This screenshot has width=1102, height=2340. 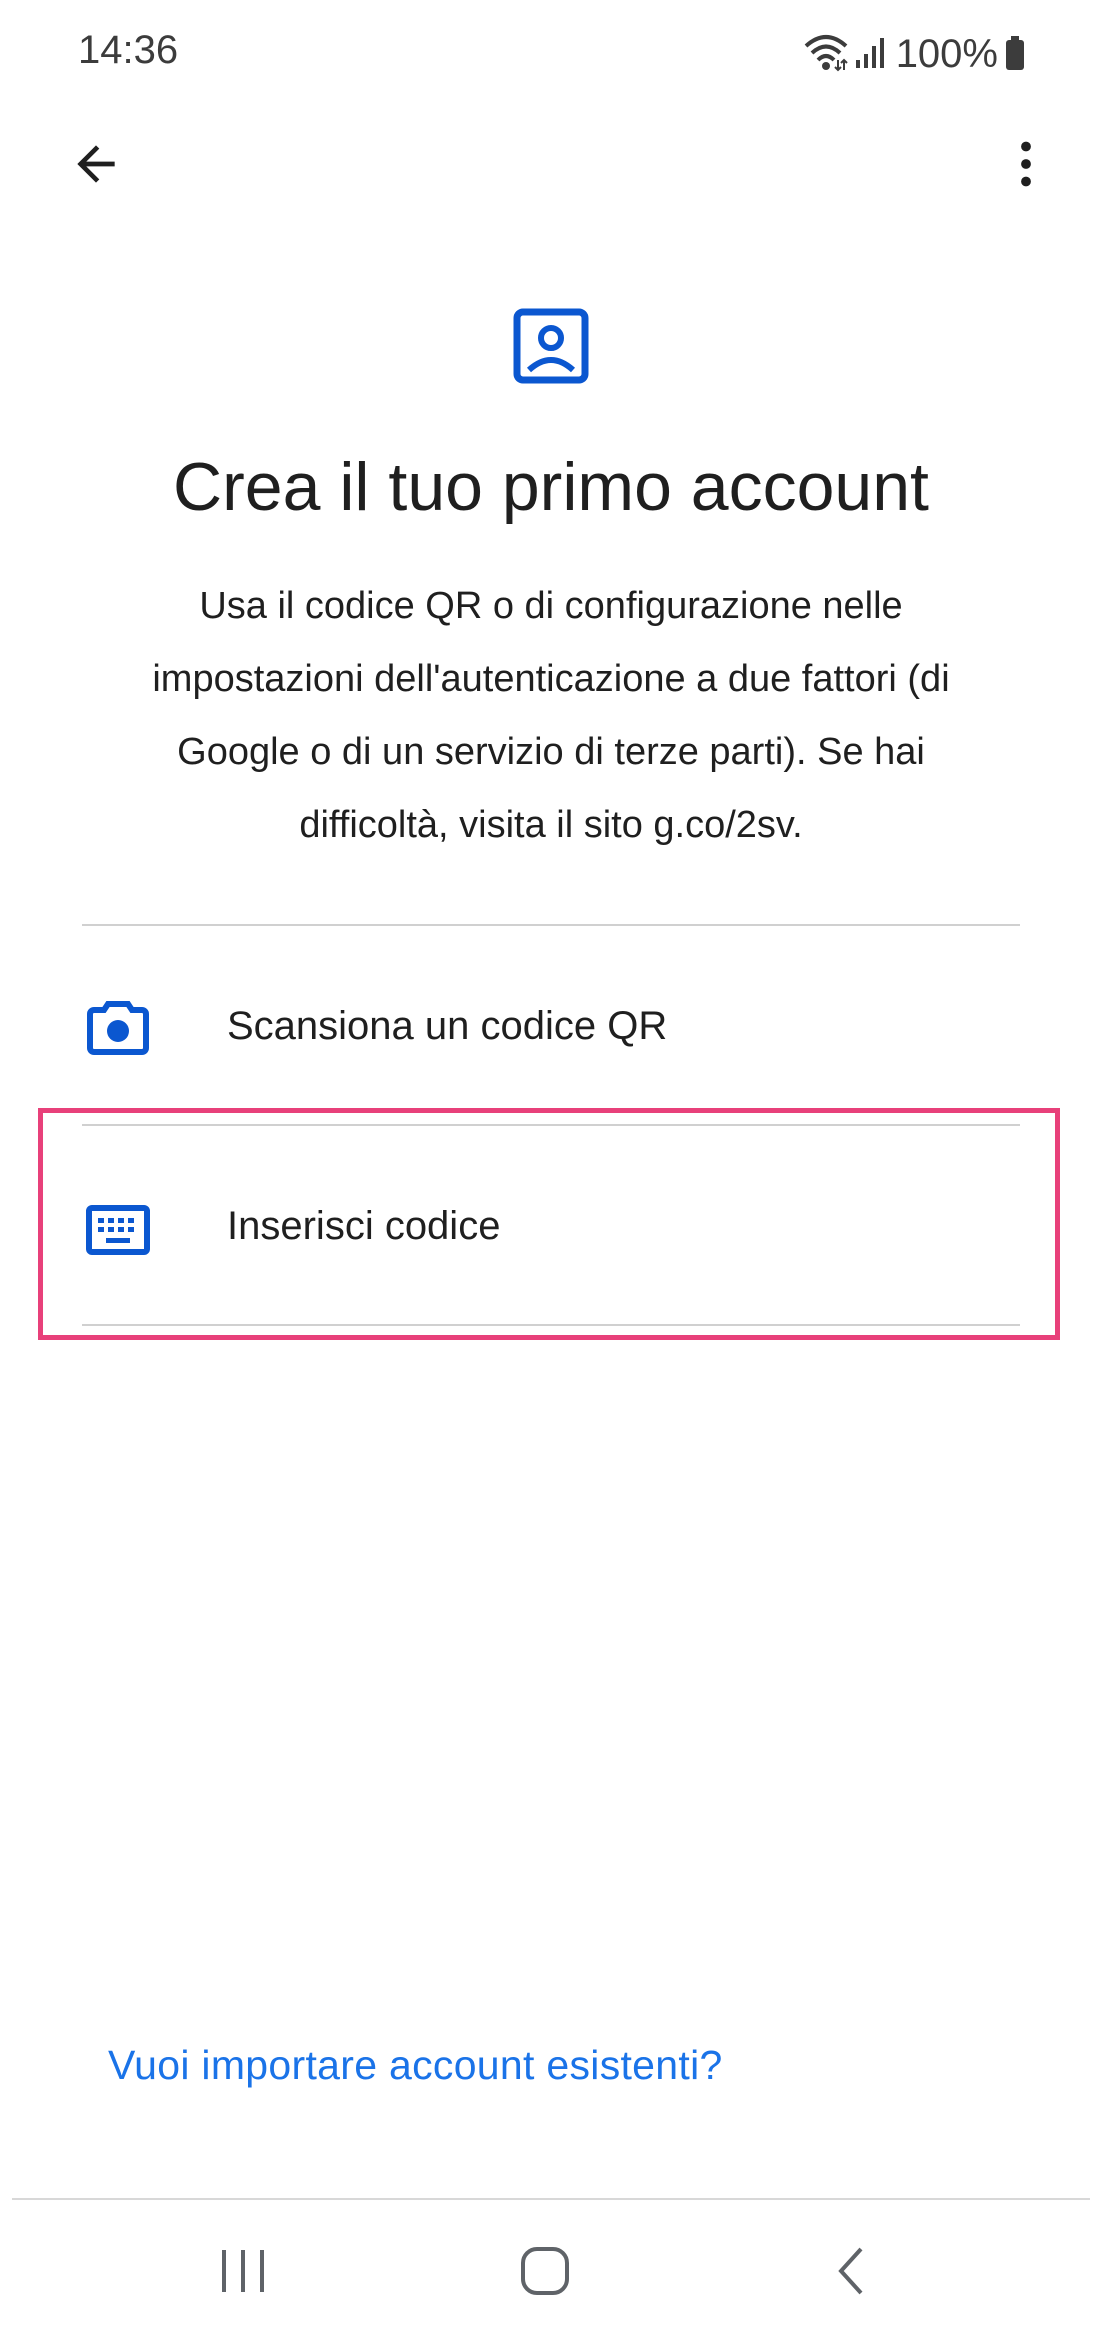 What do you see at coordinates (870, 54) in the screenshot?
I see `signal-icon` at bounding box center [870, 54].